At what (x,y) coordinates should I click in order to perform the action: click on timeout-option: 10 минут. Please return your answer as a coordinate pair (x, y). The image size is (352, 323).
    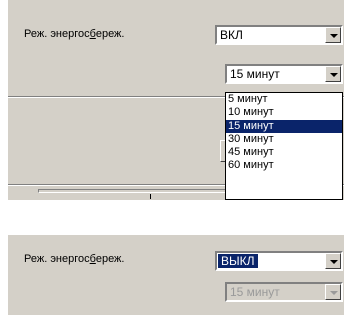
    Looking at the image, I should click on (284, 112).